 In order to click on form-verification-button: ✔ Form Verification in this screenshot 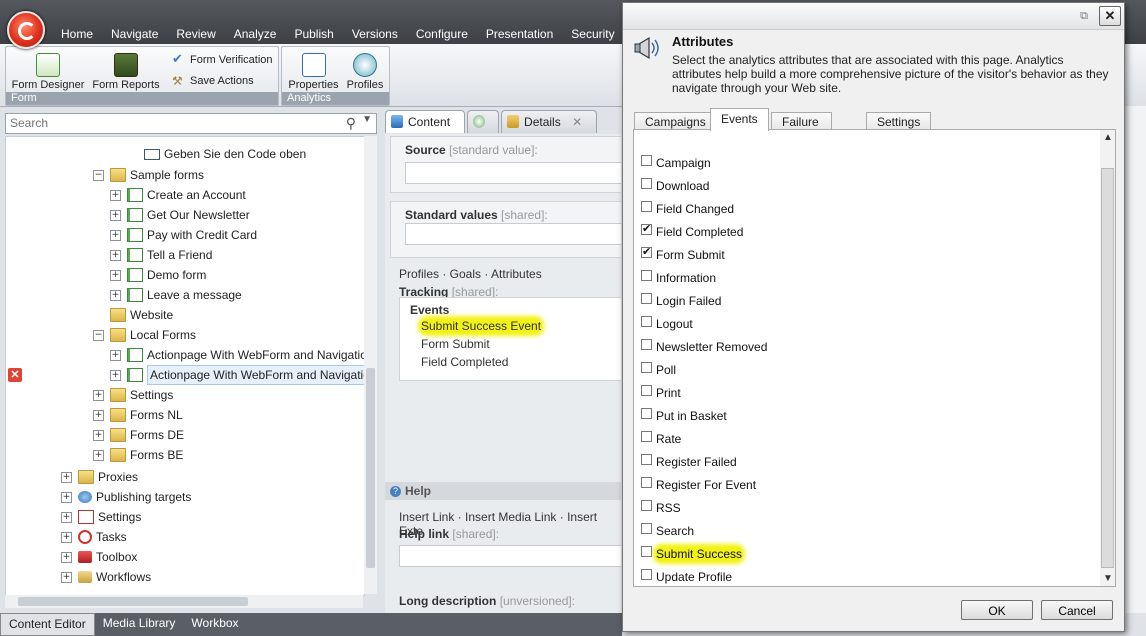, I will do `click(222, 60)`.